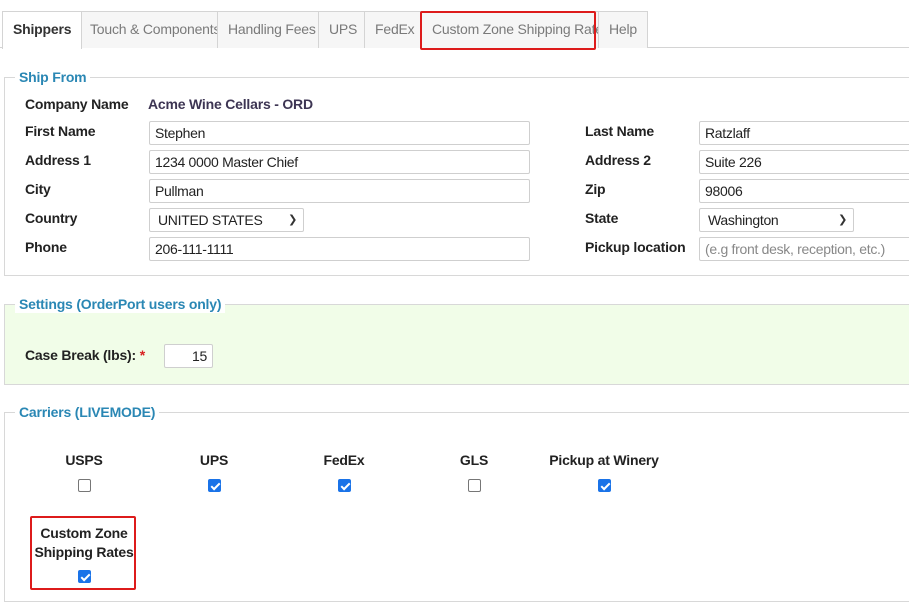 The height and width of the screenshot is (606, 909). What do you see at coordinates (602, 218) in the screenshot?
I see `state-label: State` at bounding box center [602, 218].